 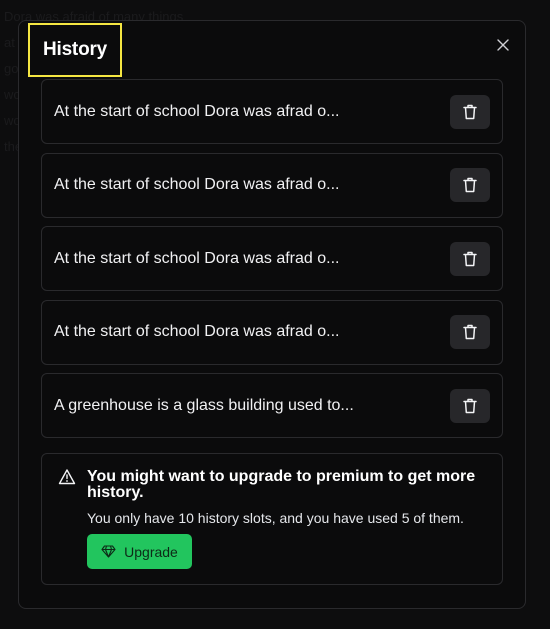 What do you see at coordinates (151, 551) in the screenshot?
I see `upgrade-button-label: Upgrade` at bounding box center [151, 551].